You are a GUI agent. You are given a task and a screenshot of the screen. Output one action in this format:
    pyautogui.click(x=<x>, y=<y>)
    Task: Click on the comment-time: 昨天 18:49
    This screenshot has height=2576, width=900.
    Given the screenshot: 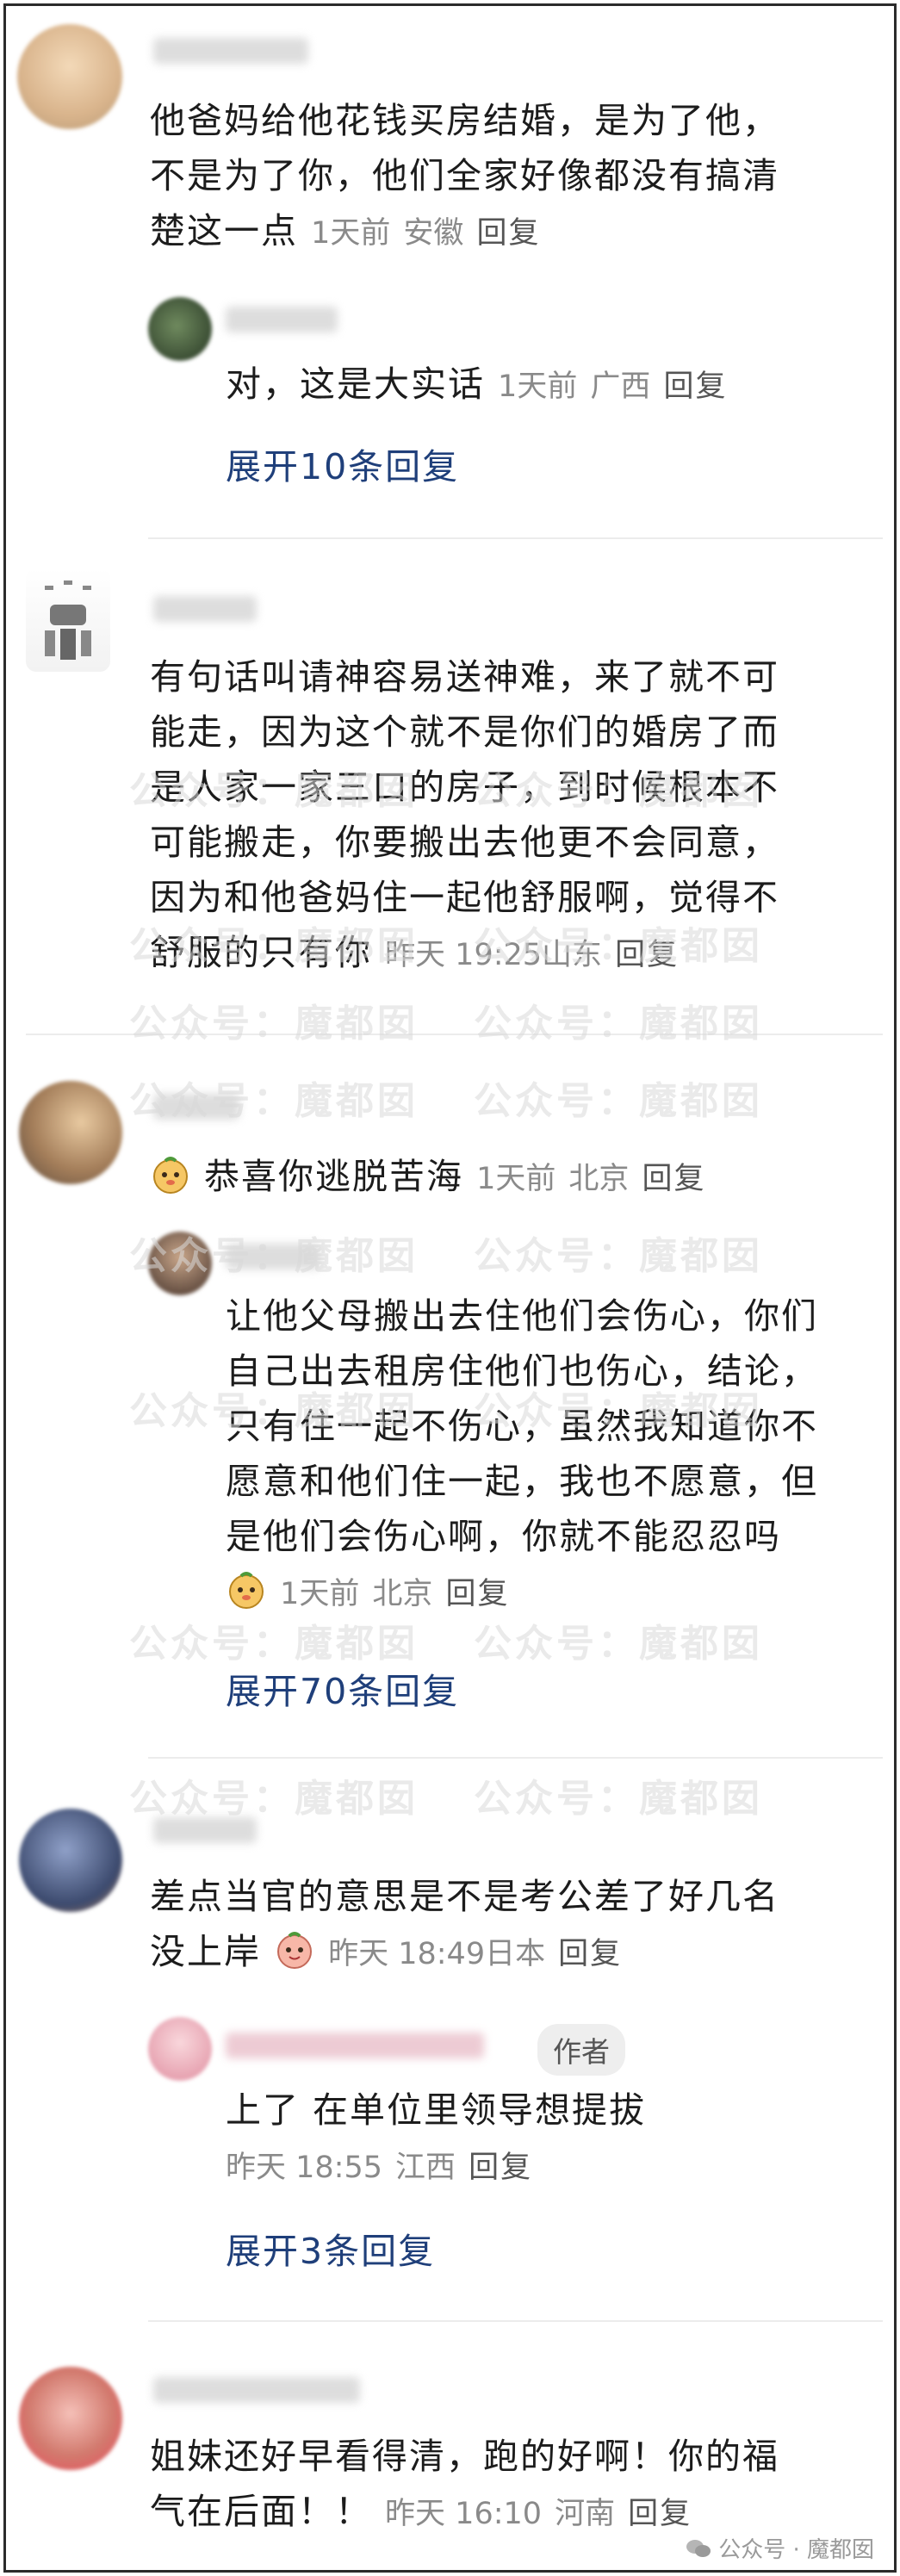 What is the action you would take?
    pyautogui.click(x=407, y=1954)
    